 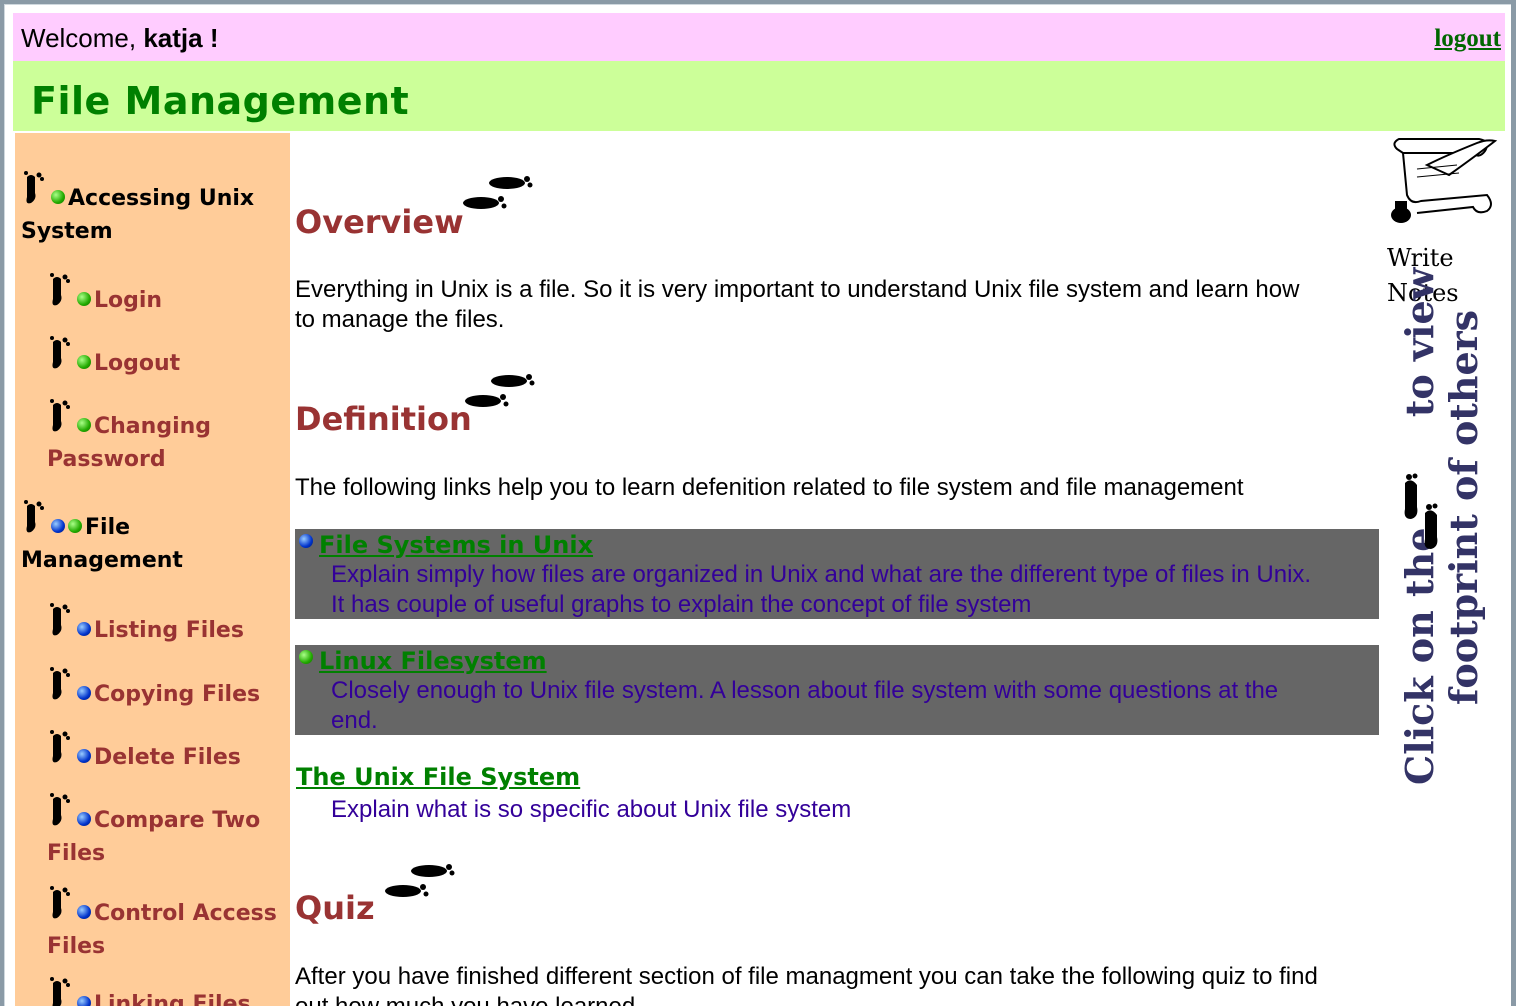 What do you see at coordinates (335, 908) in the screenshot?
I see `quiz-heading: Quiz` at bounding box center [335, 908].